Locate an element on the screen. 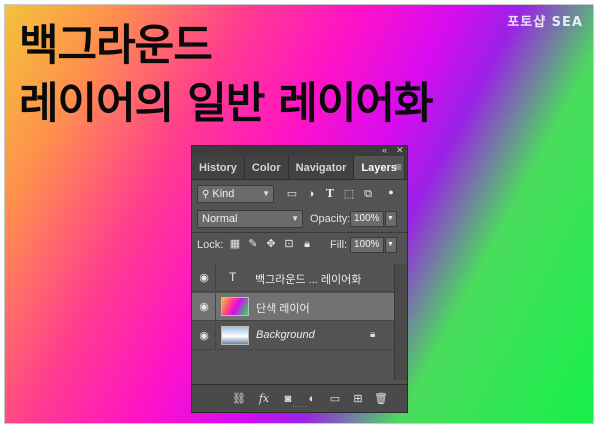 The width and height of the screenshot is (600, 430). kind-filter-dropdown: ⚲ Kind ▼ is located at coordinates (235, 194).